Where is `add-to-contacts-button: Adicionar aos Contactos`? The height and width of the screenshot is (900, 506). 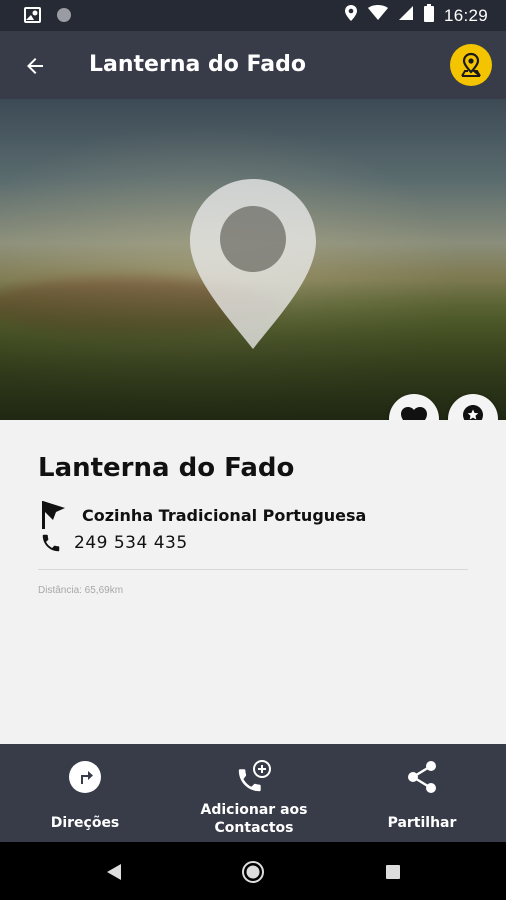 add-to-contacts-button: Adicionar aos Contactos is located at coordinates (254, 793).